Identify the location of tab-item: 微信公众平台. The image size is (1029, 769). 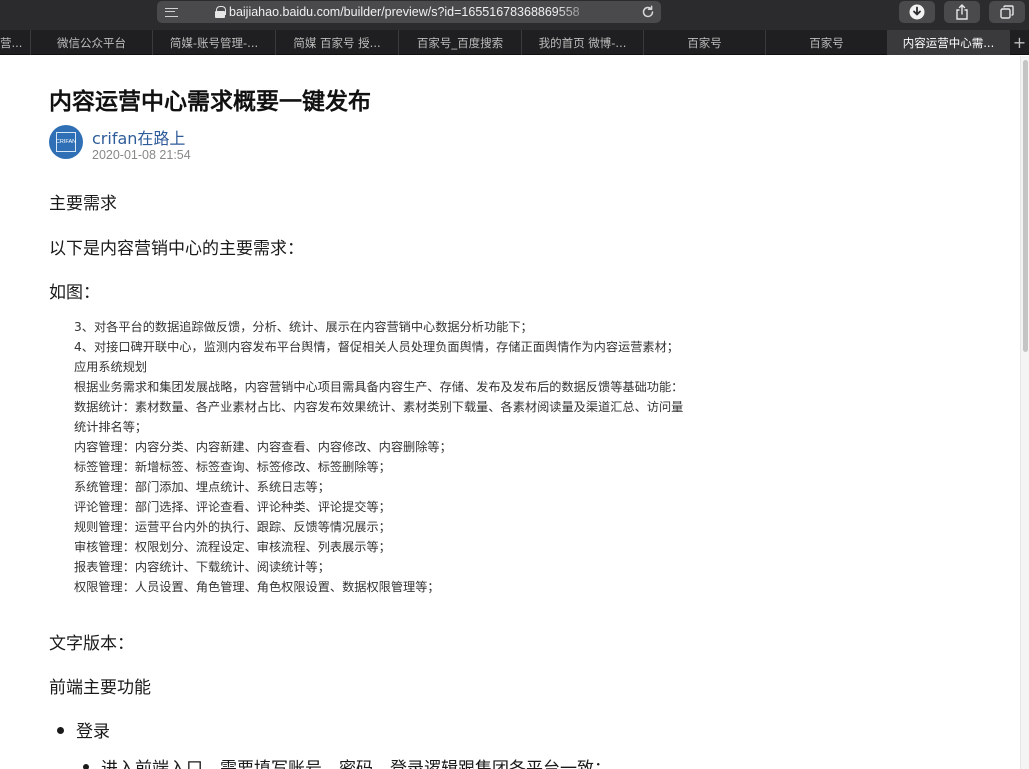
(91, 42).